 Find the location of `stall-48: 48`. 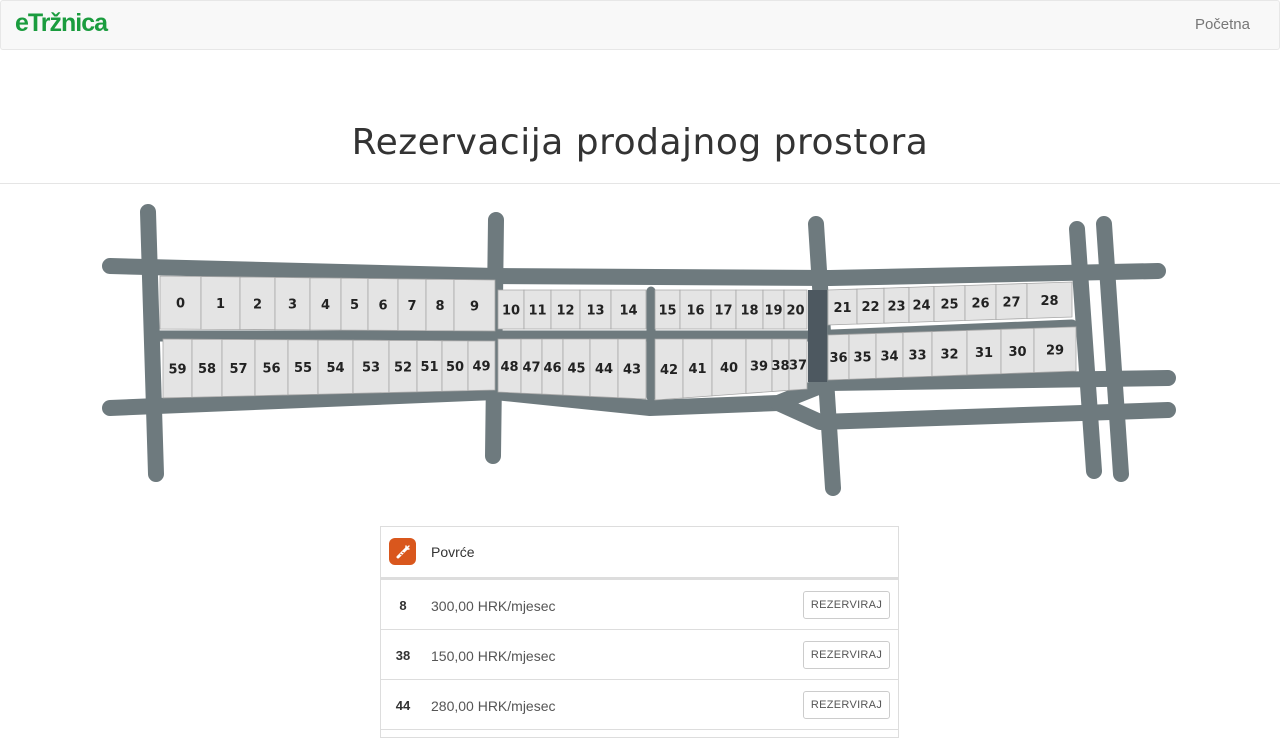

stall-48: 48 is located at coordinates (509, 366).